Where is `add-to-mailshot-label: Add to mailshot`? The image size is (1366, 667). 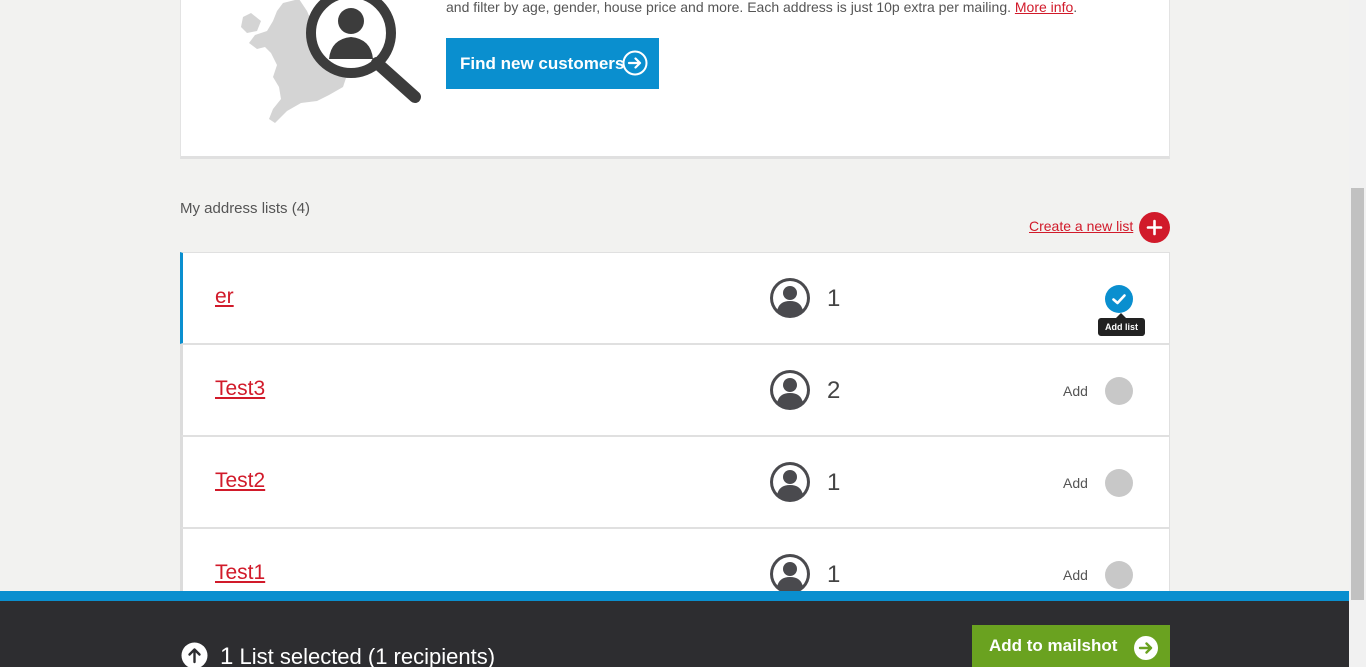 add-to-mailshot-label: Add to mailshot is located at coordinates (1053, 645).